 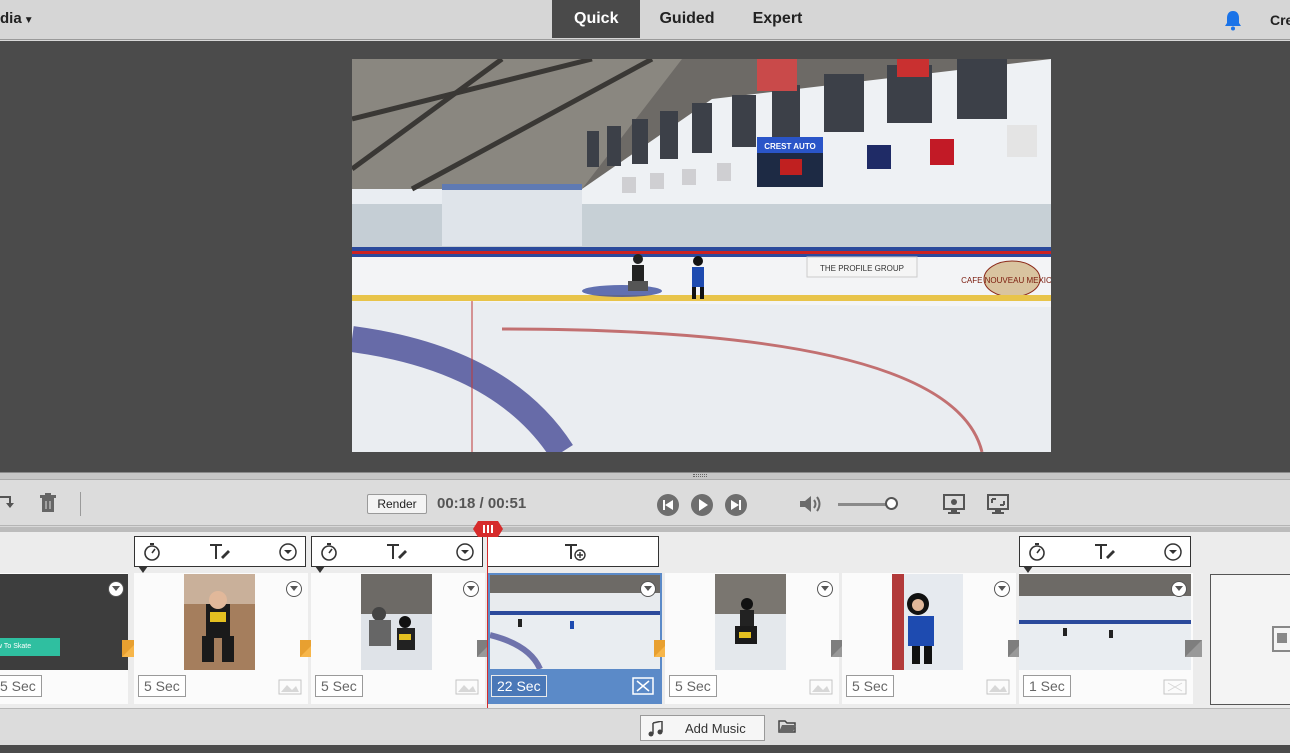 I want to click on timeline-clip: w To Skate 5 Sec, so click(x=69, y=638).